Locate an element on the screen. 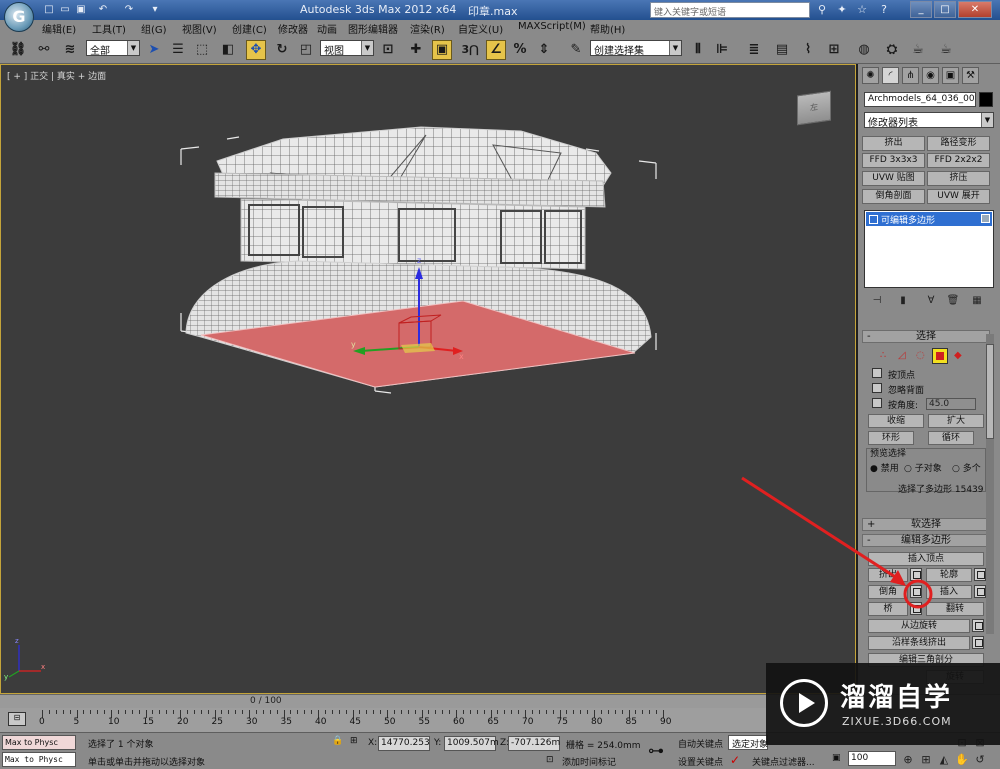 Image resolution: width=1000 pixels, height=769 pixels. edge-mode-icon: ◿ is located at coordinates (902, 355).